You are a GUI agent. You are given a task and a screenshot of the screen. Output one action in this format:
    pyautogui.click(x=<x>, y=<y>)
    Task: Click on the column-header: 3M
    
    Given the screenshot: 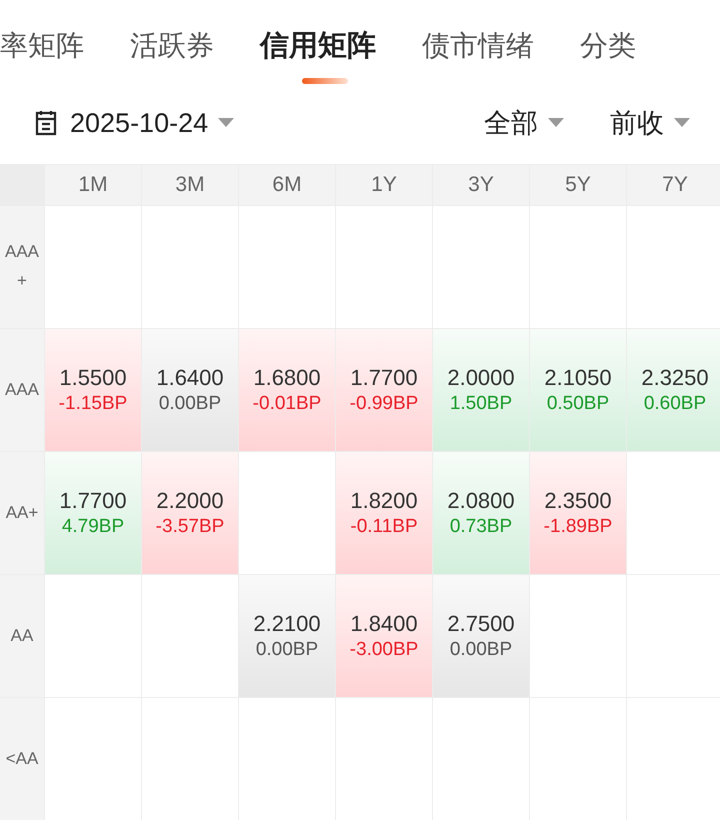 What is the action you would take?
    pyautogui.click(x=190, y=185)
    